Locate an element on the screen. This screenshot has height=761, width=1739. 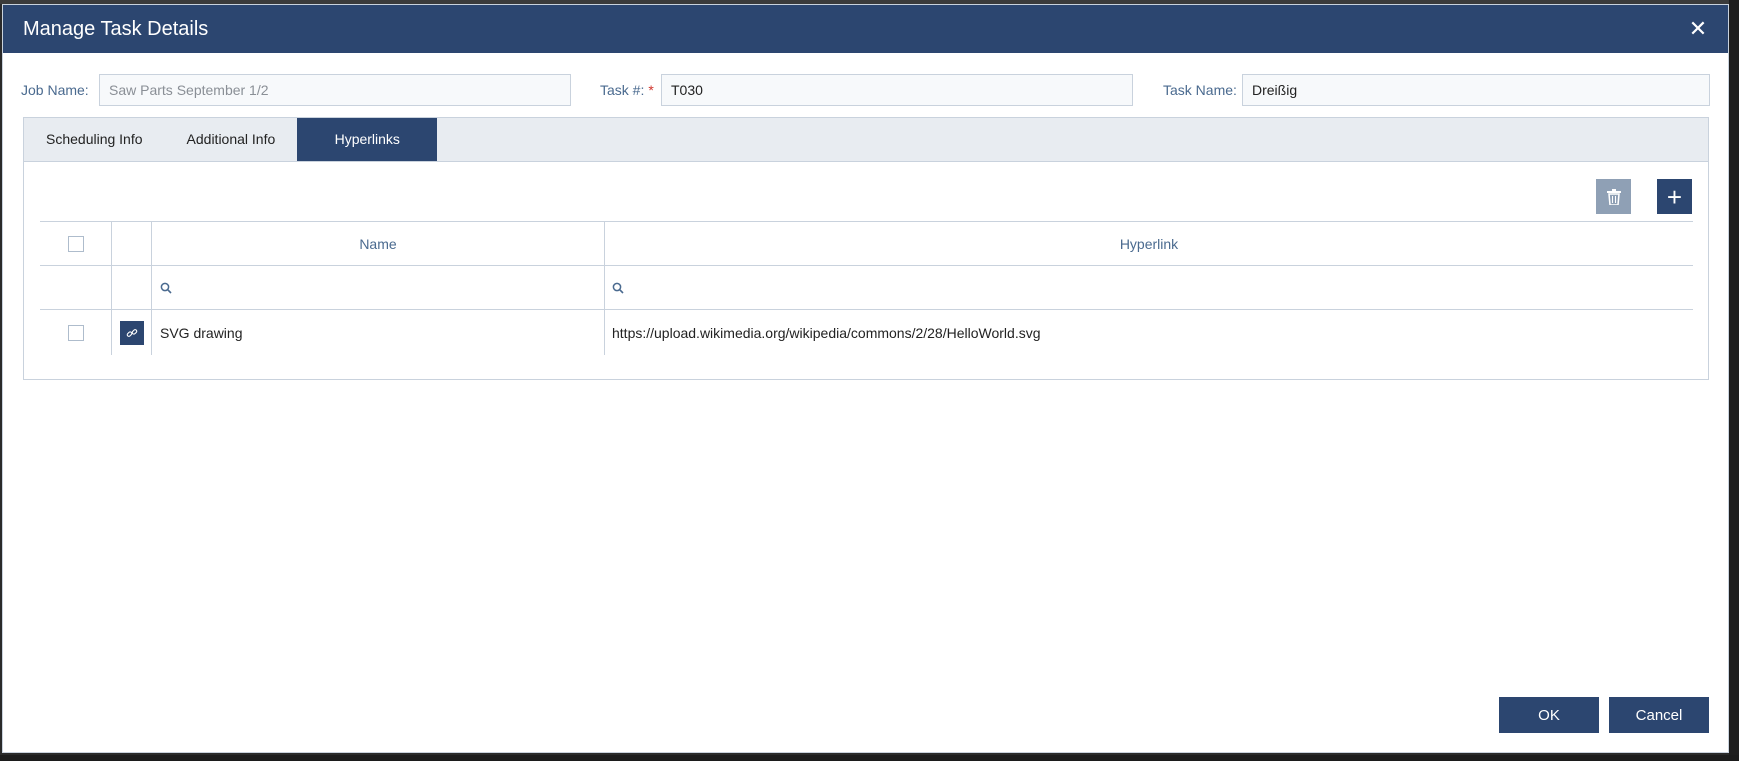
filter-spacer-check is located at coordinates (75, 287).